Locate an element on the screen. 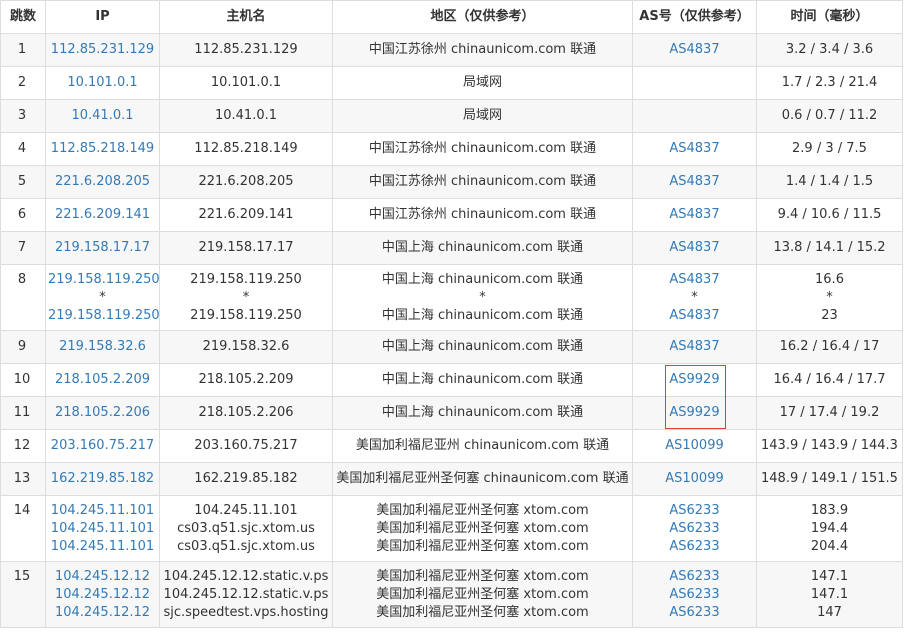  ip-link: 219.158.32.6 is located at coordinates (102, 347).